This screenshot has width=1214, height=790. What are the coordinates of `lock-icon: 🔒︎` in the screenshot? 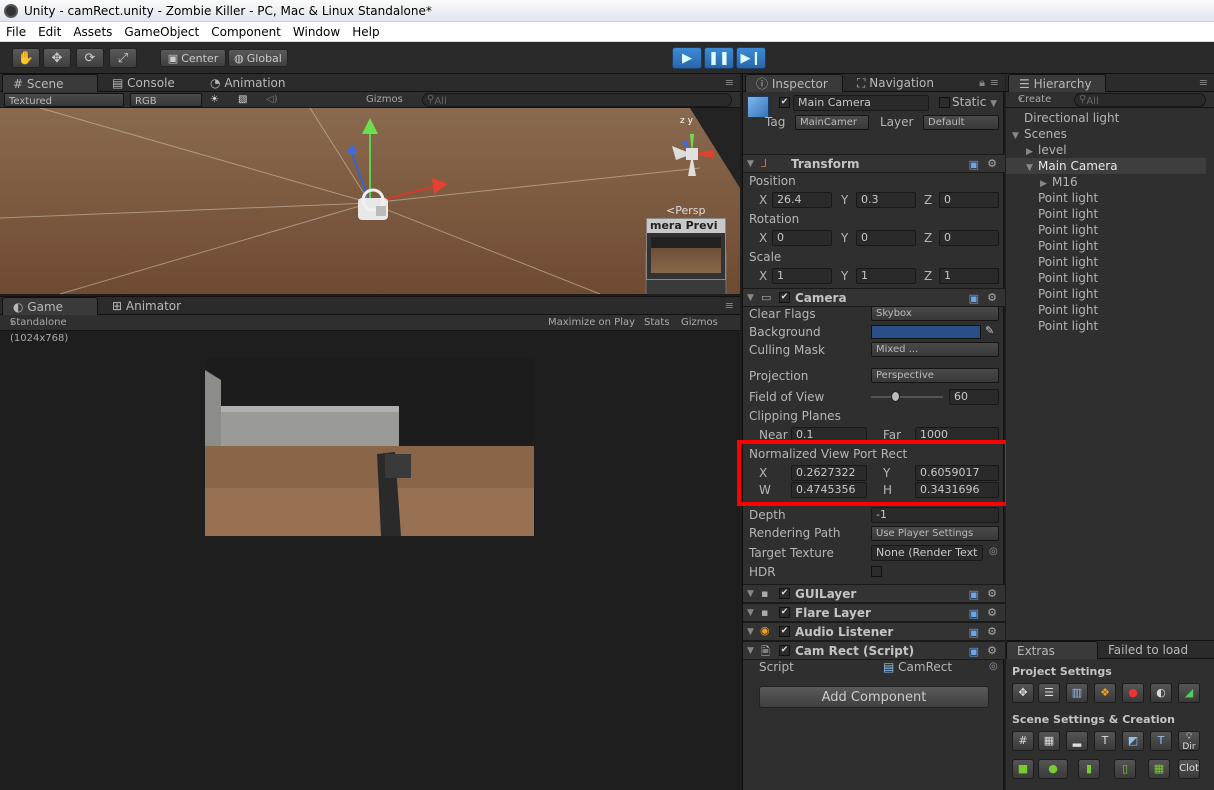 It's located at (982, 83).